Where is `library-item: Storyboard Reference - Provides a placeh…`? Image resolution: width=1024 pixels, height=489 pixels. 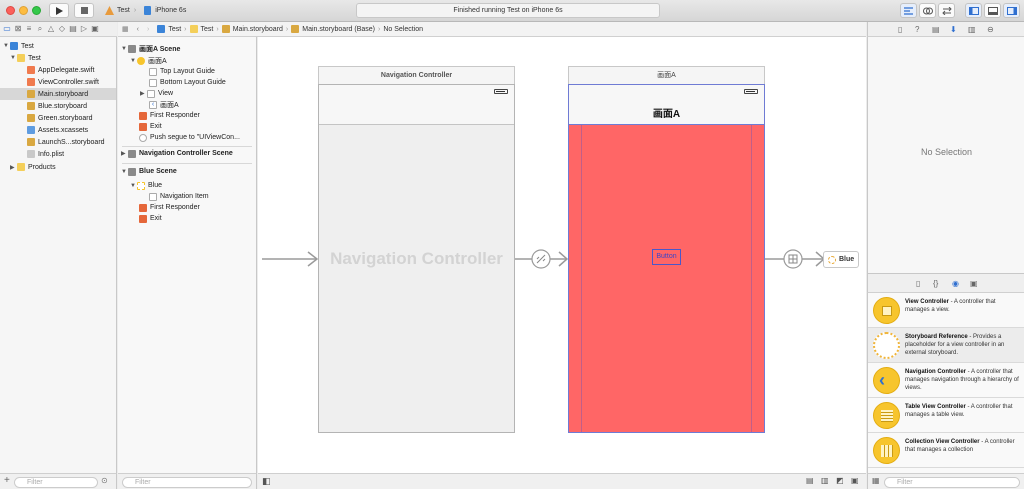
library-item: Storyboard Reference - Provides a placeh… is located at coordinates (946, 345).